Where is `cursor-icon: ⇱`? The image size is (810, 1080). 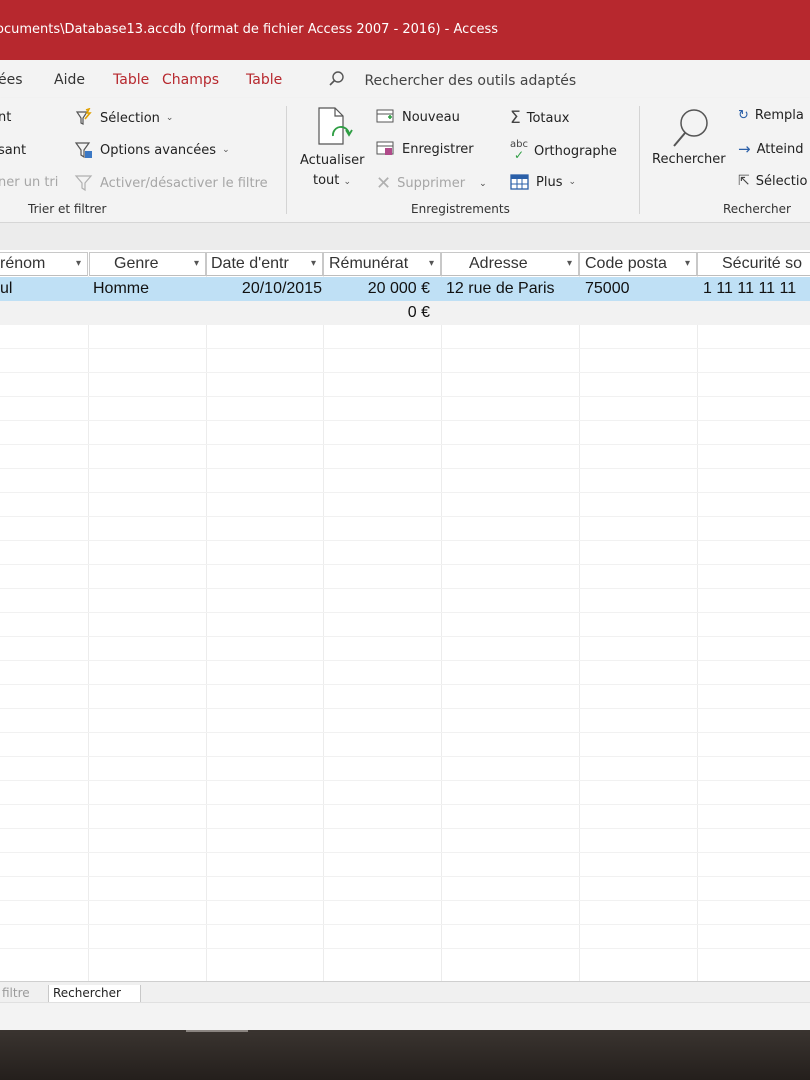 cursor-icon: ⇱ is located at coordinates (744, 181).